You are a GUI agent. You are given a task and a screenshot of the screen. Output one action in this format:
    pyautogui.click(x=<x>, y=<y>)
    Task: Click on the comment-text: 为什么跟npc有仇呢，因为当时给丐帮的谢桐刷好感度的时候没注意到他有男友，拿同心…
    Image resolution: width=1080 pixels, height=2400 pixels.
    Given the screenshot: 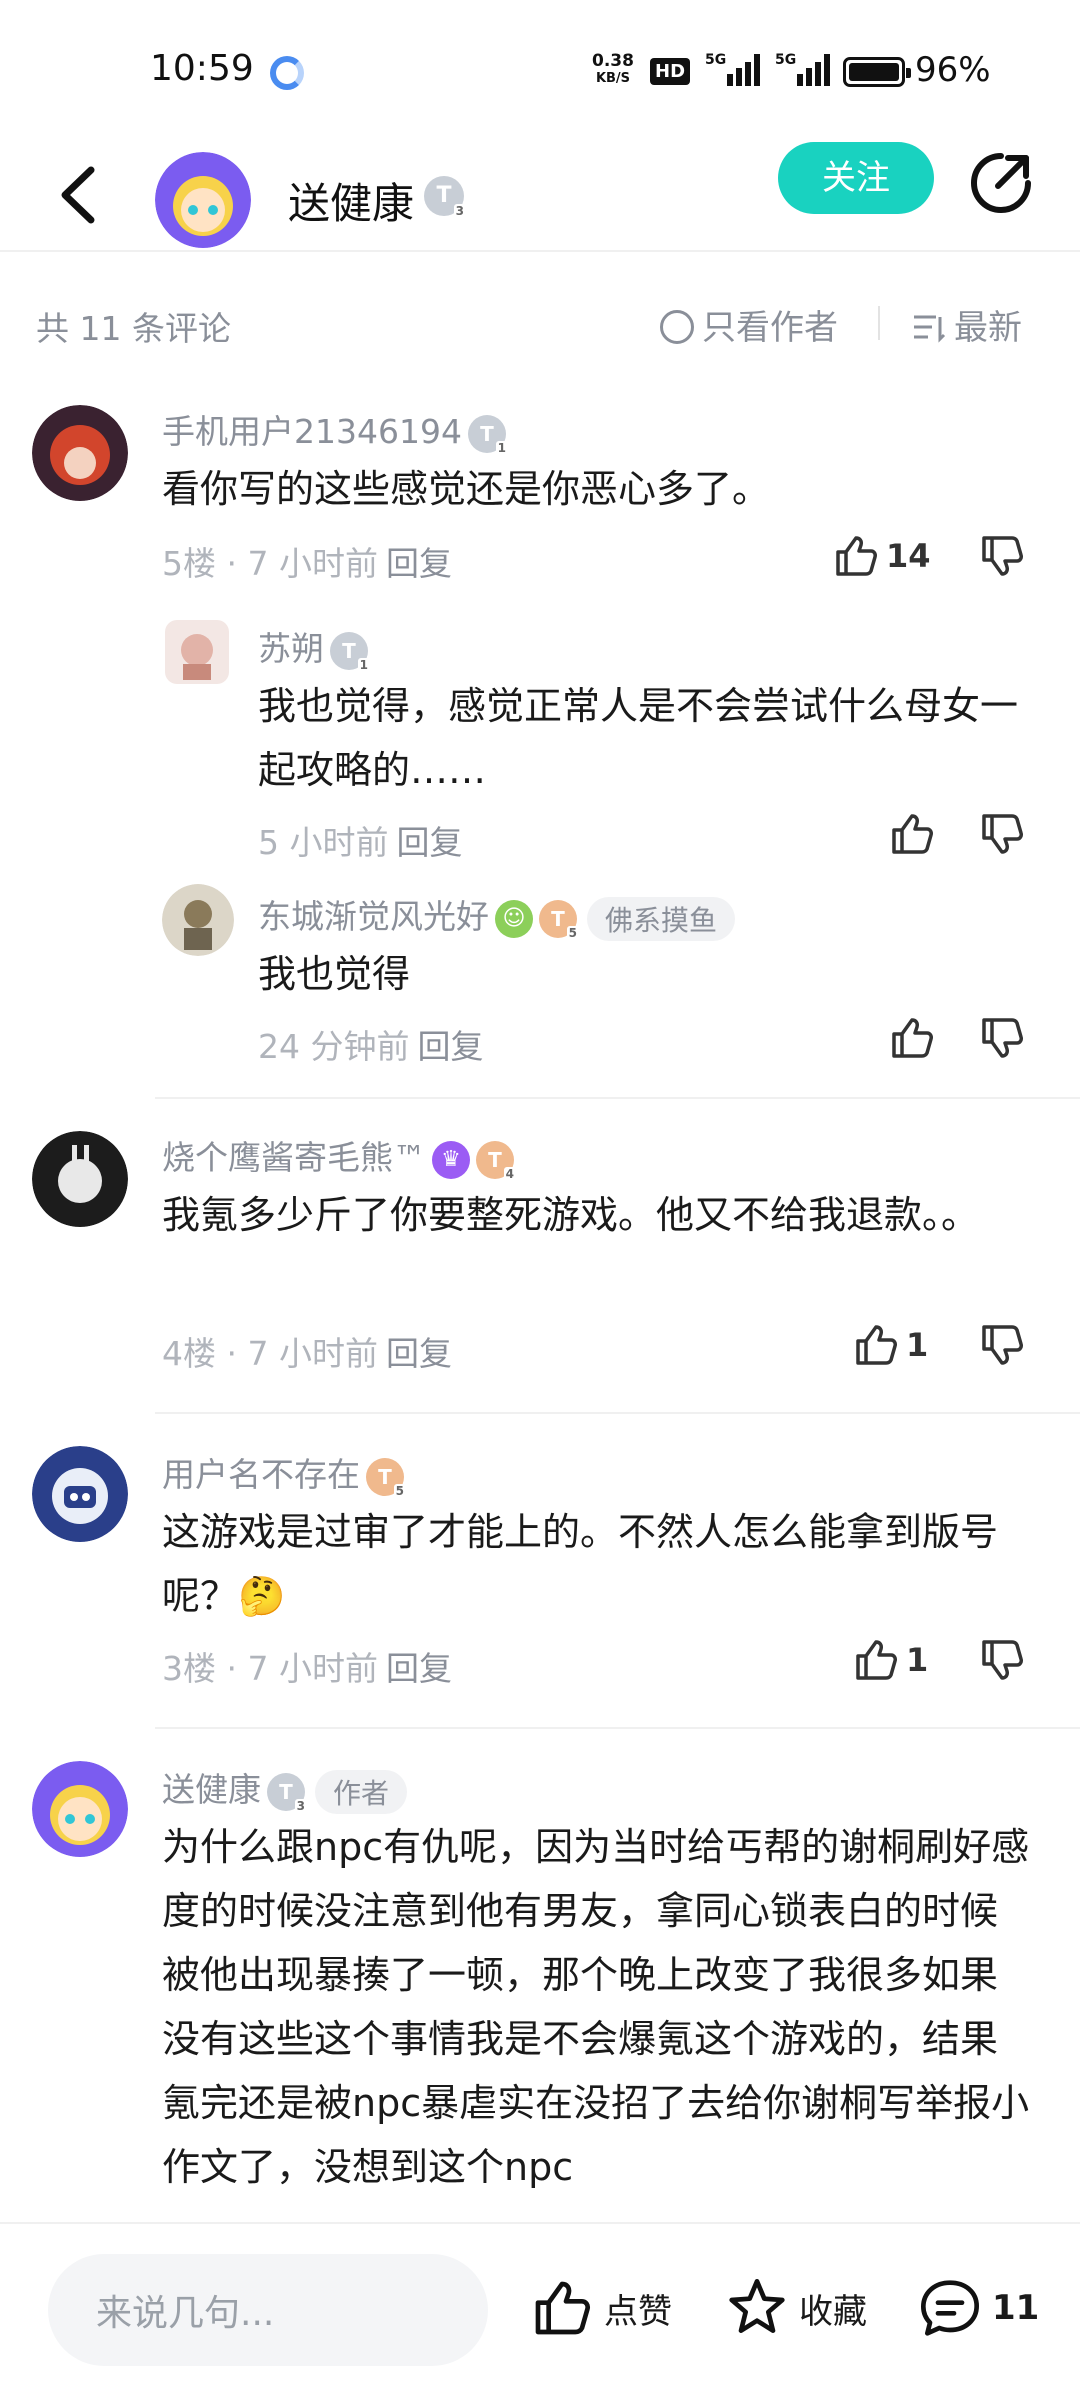 What is the action you would take?
    pyautogui.click(x=596, y=2007)
    